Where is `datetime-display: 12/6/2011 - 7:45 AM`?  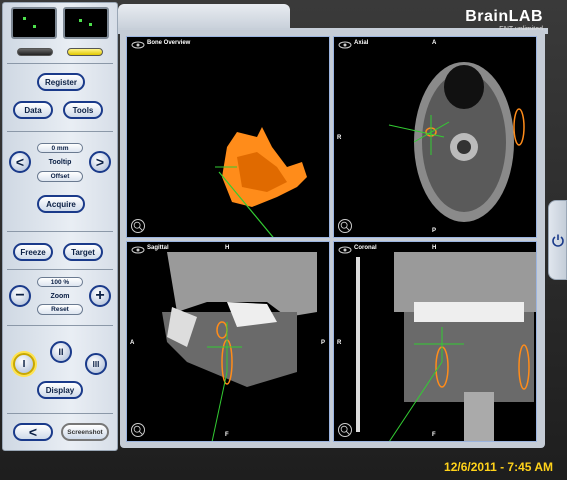 datetime-display: 12/6/2011 - 7:45 AM is located at coordinates (498, 467).